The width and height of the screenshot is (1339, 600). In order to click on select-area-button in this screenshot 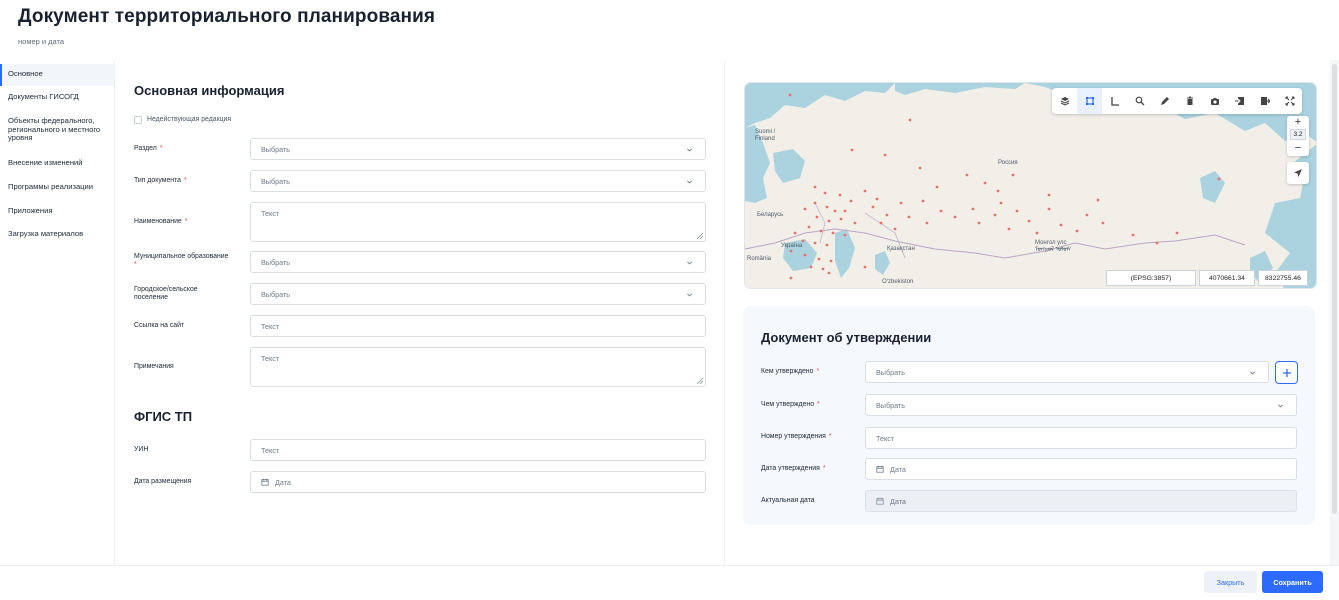, I will do `click(1089, 101)`.